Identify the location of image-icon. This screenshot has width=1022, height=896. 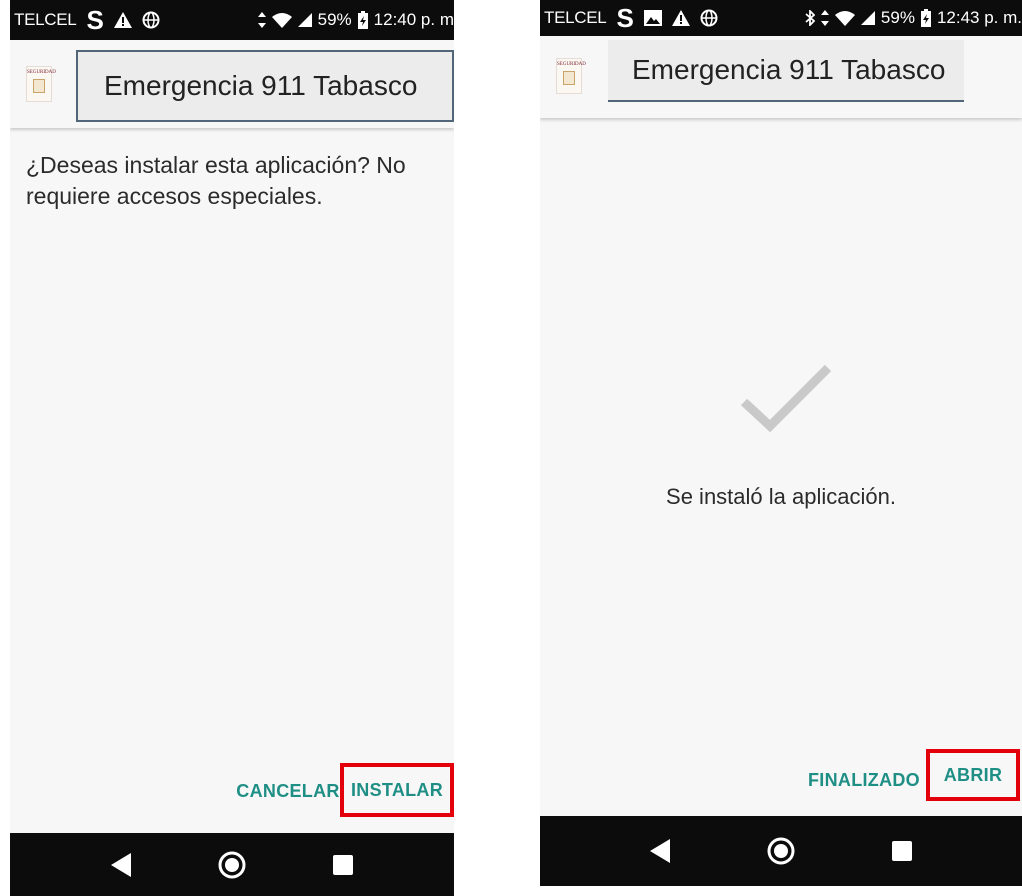
(652, 18).